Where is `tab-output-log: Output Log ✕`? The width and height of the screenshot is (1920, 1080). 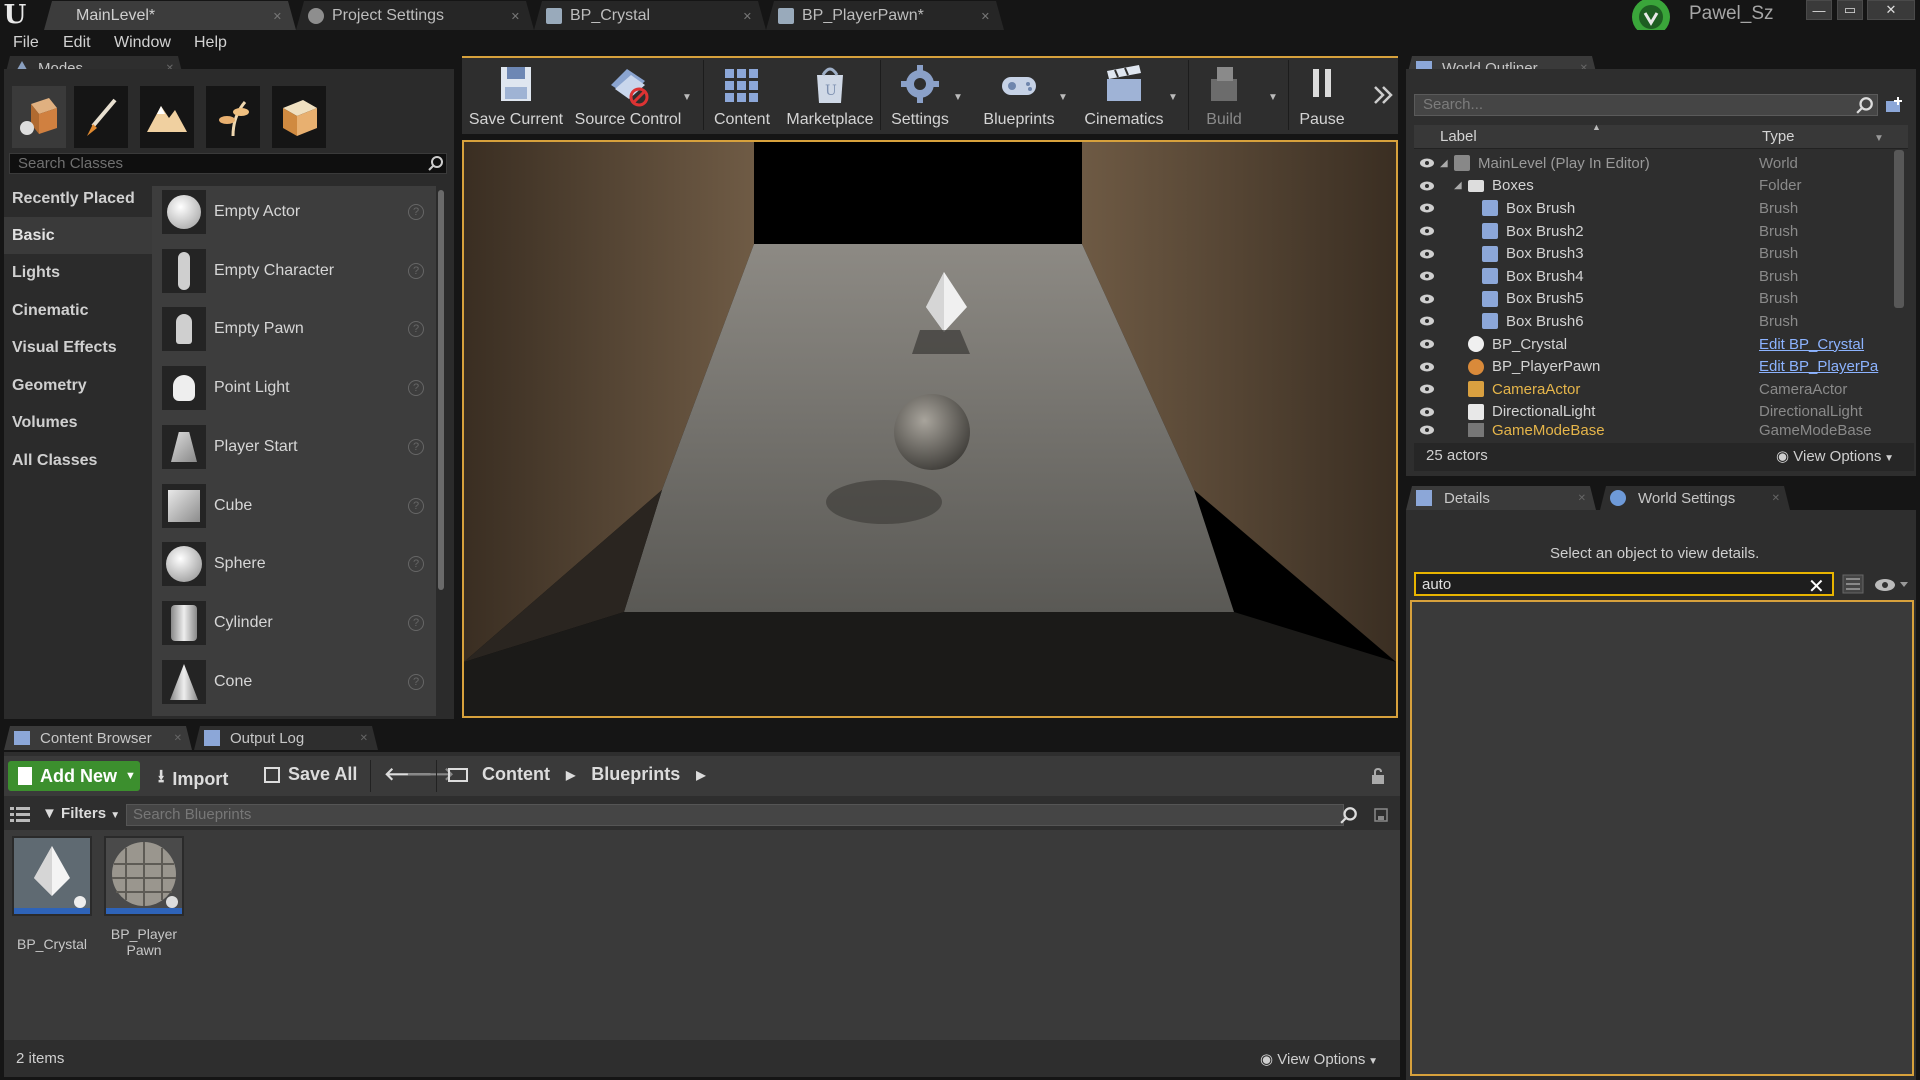 tab-output-log: Output Log ✕ is located at coordinates (286, 738).